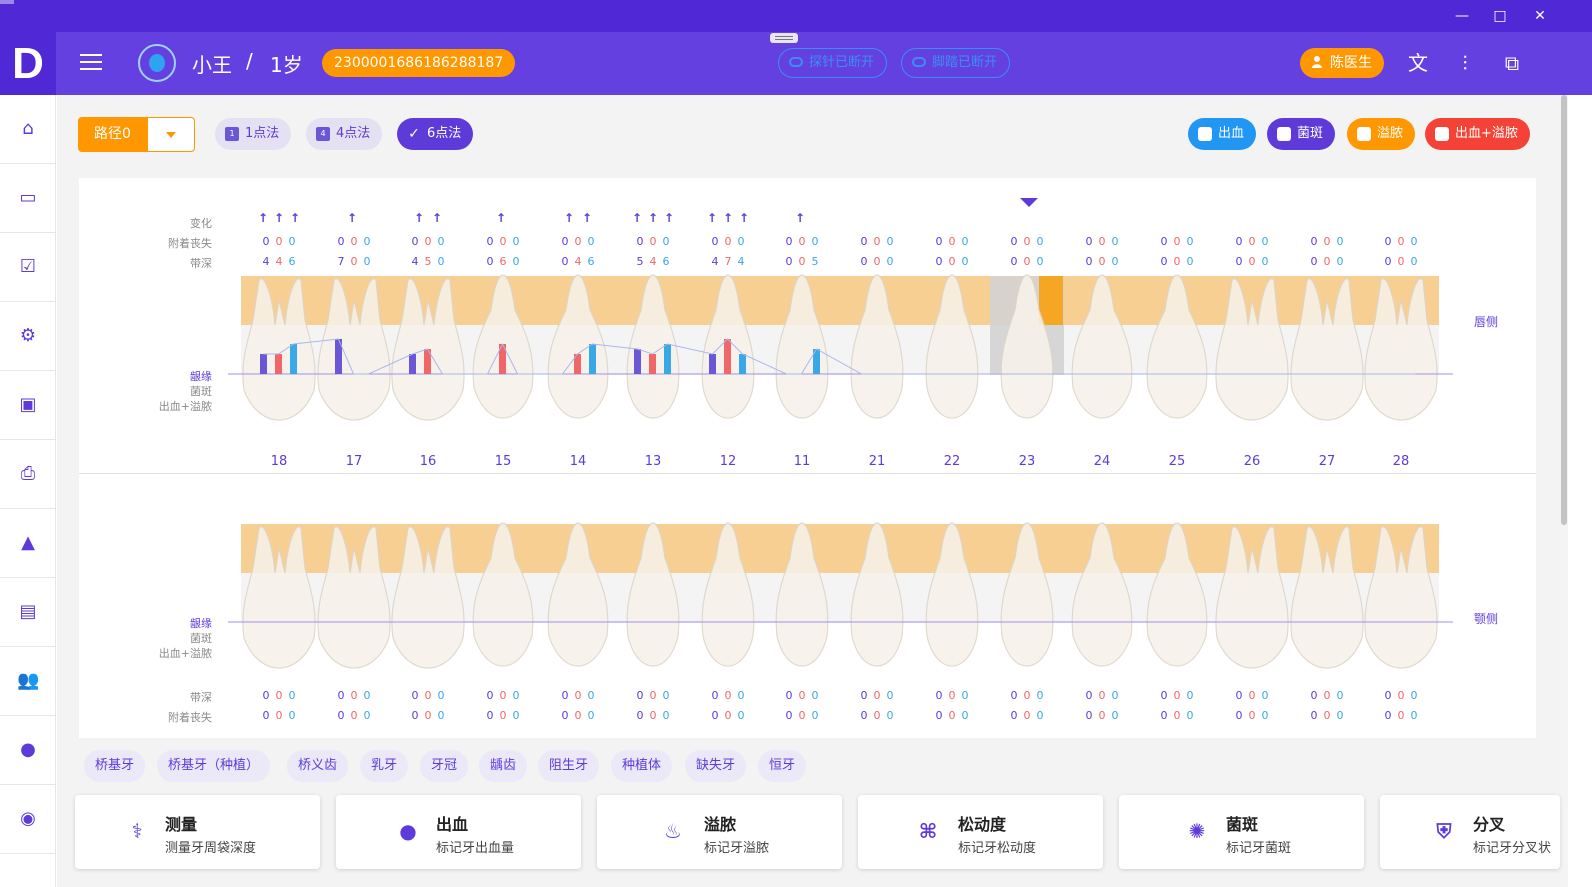 This screenshot has width=1592, height=887. I want to click on close-icon: ✕, so click(1540, 16).